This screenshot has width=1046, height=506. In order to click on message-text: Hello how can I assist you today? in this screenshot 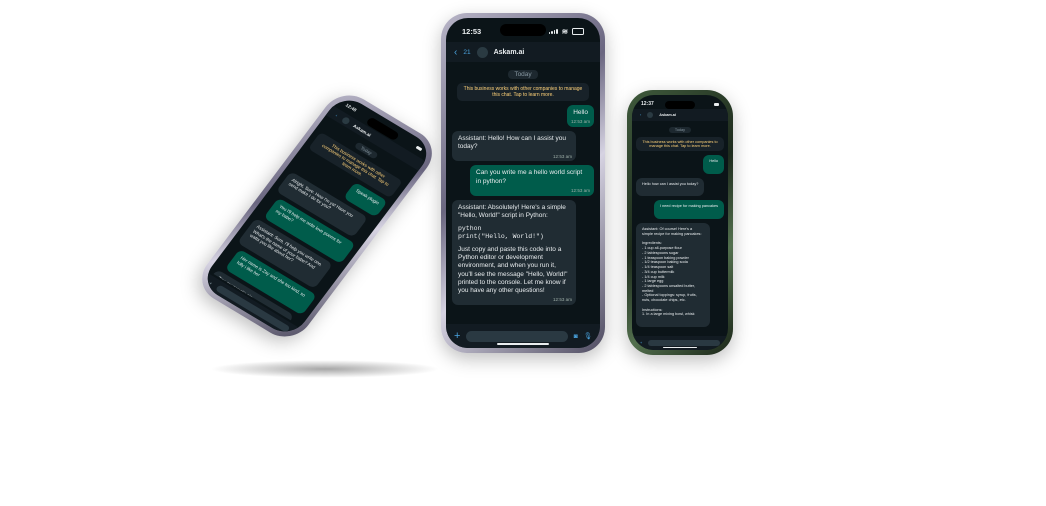, I will do `click(670, 183)`.